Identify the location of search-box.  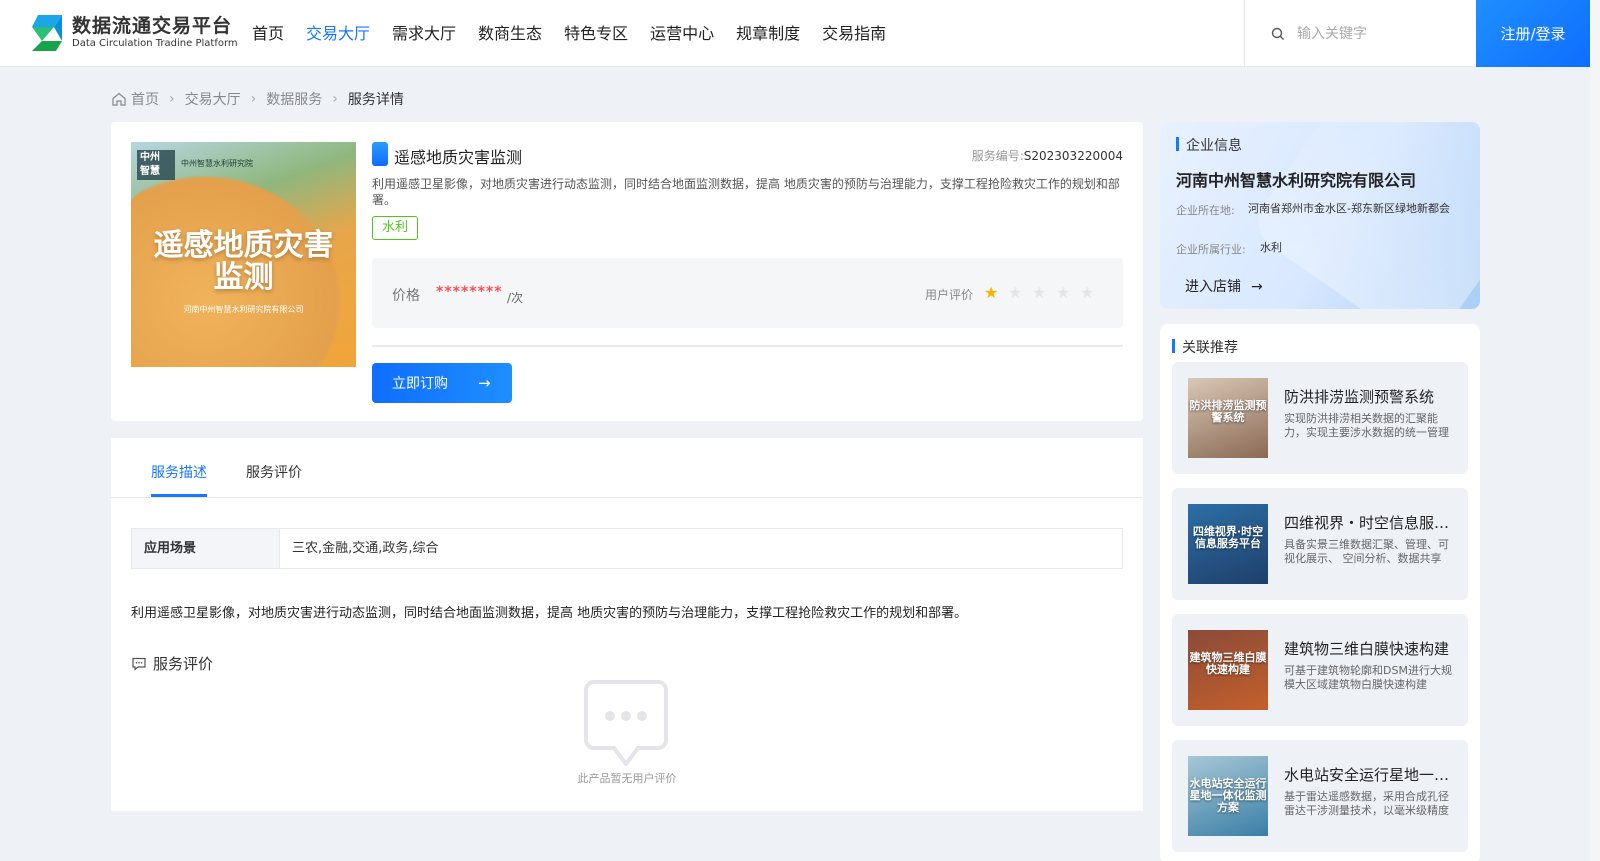
(1360, 33).